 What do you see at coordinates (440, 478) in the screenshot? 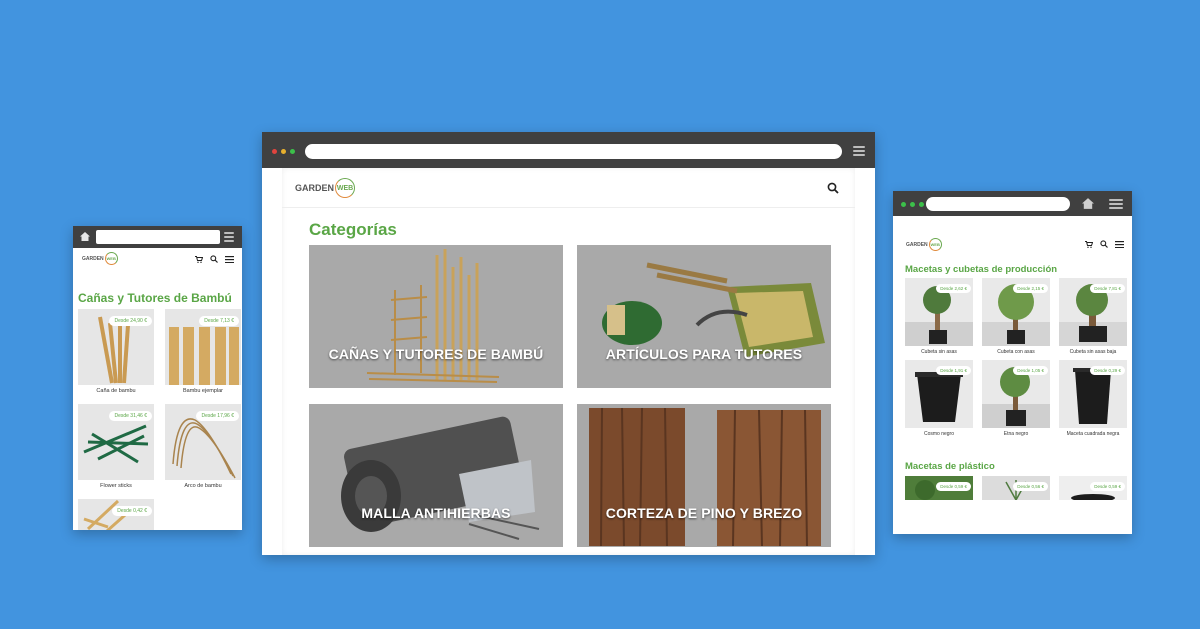
I see `weed-mesh-roll-image` at bounding box center [440, 478].